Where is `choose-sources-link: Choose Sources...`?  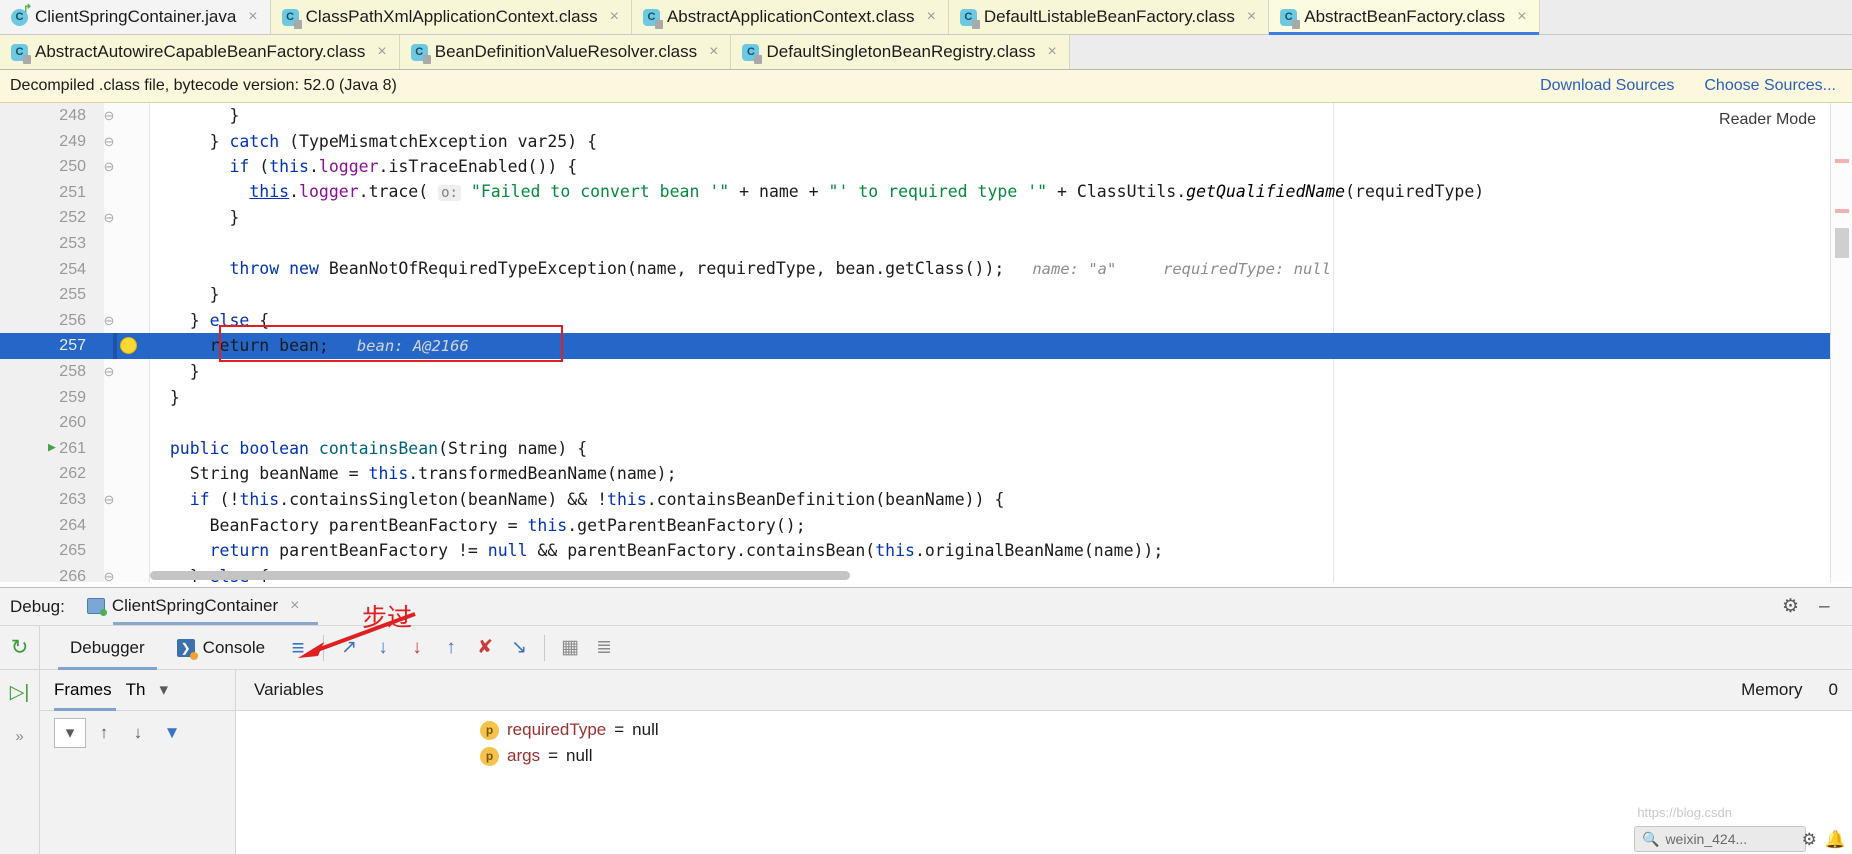
choose-sources-link: Choose Sources... is located at coordinates (1770, 86).